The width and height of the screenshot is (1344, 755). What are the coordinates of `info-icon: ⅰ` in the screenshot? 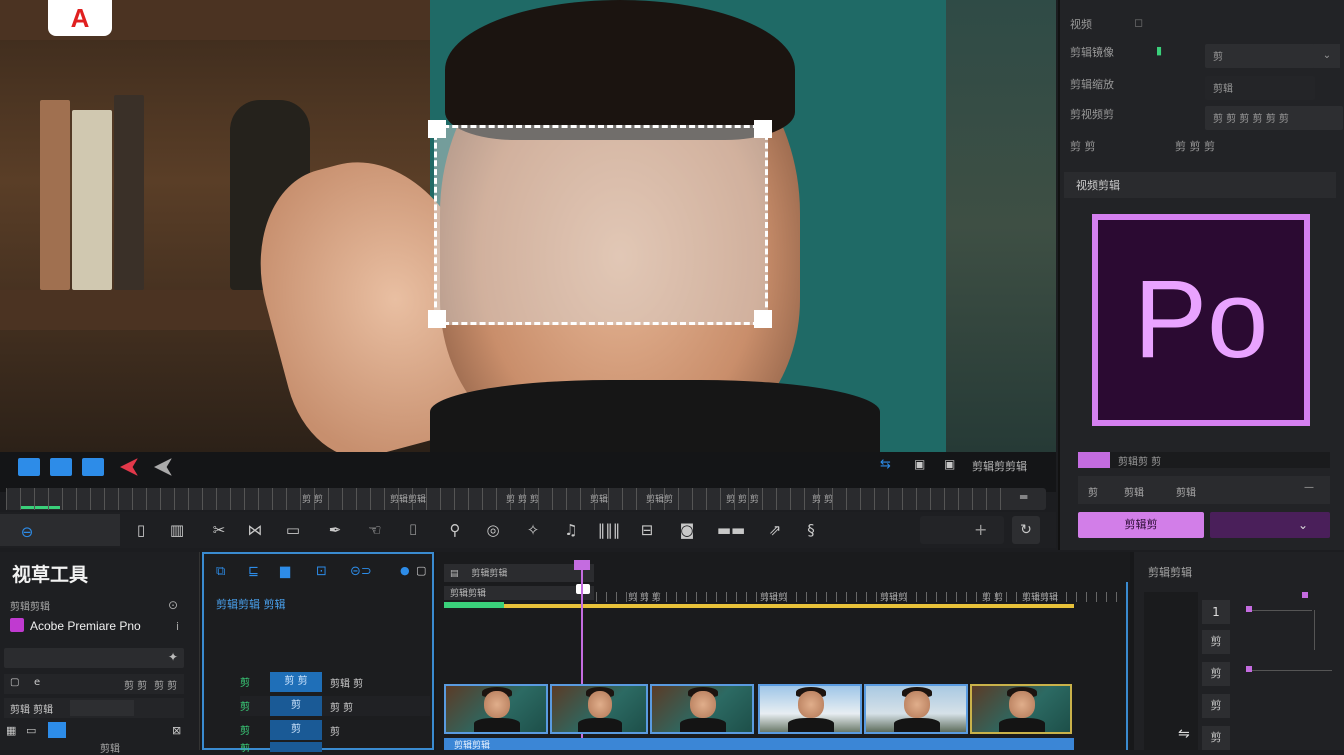 It's located at (177, 626).